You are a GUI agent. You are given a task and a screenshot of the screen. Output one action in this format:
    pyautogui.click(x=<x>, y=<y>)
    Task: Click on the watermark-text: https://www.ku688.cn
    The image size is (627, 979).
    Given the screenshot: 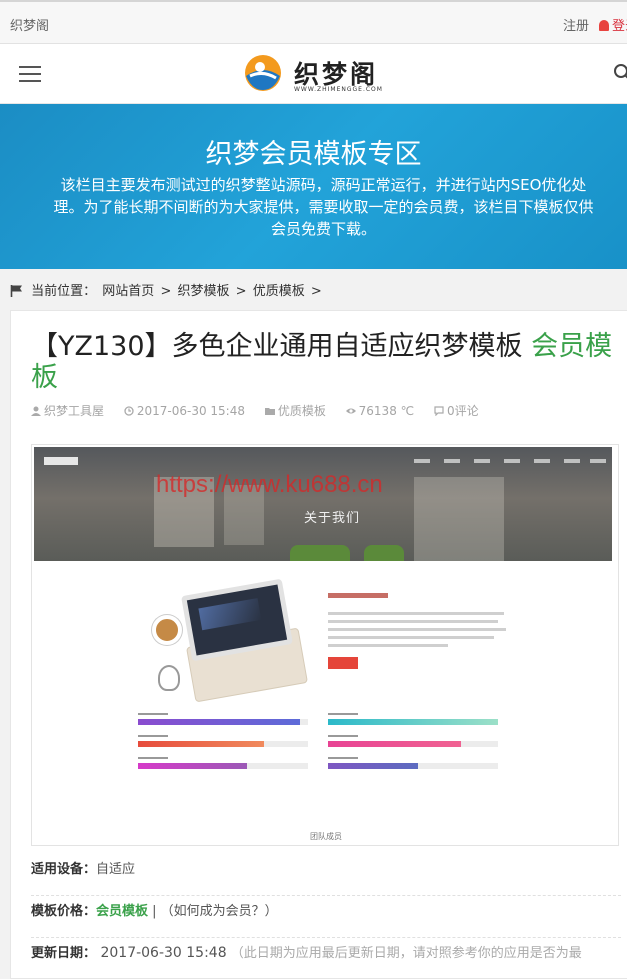 What is the action you would take?
    pyautogui.click(x=269, y=484)
    